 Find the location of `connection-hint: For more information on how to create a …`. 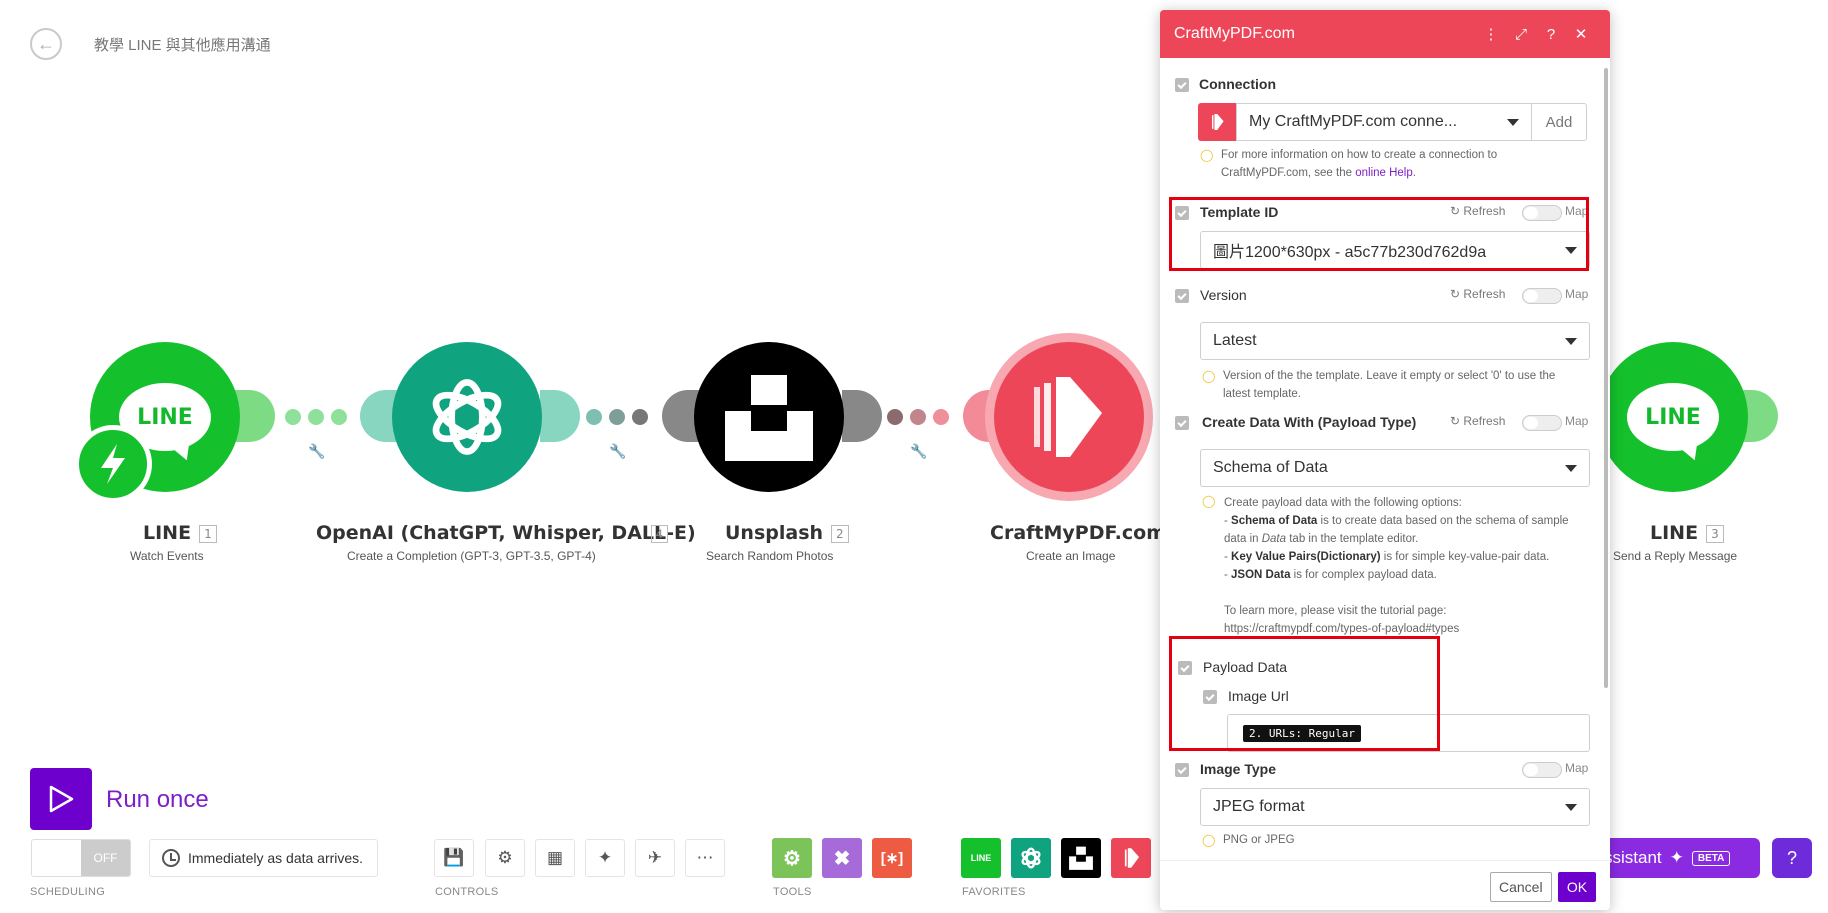

connection-hint: For more information on how to create a … is located at coordinates (1359, 164).